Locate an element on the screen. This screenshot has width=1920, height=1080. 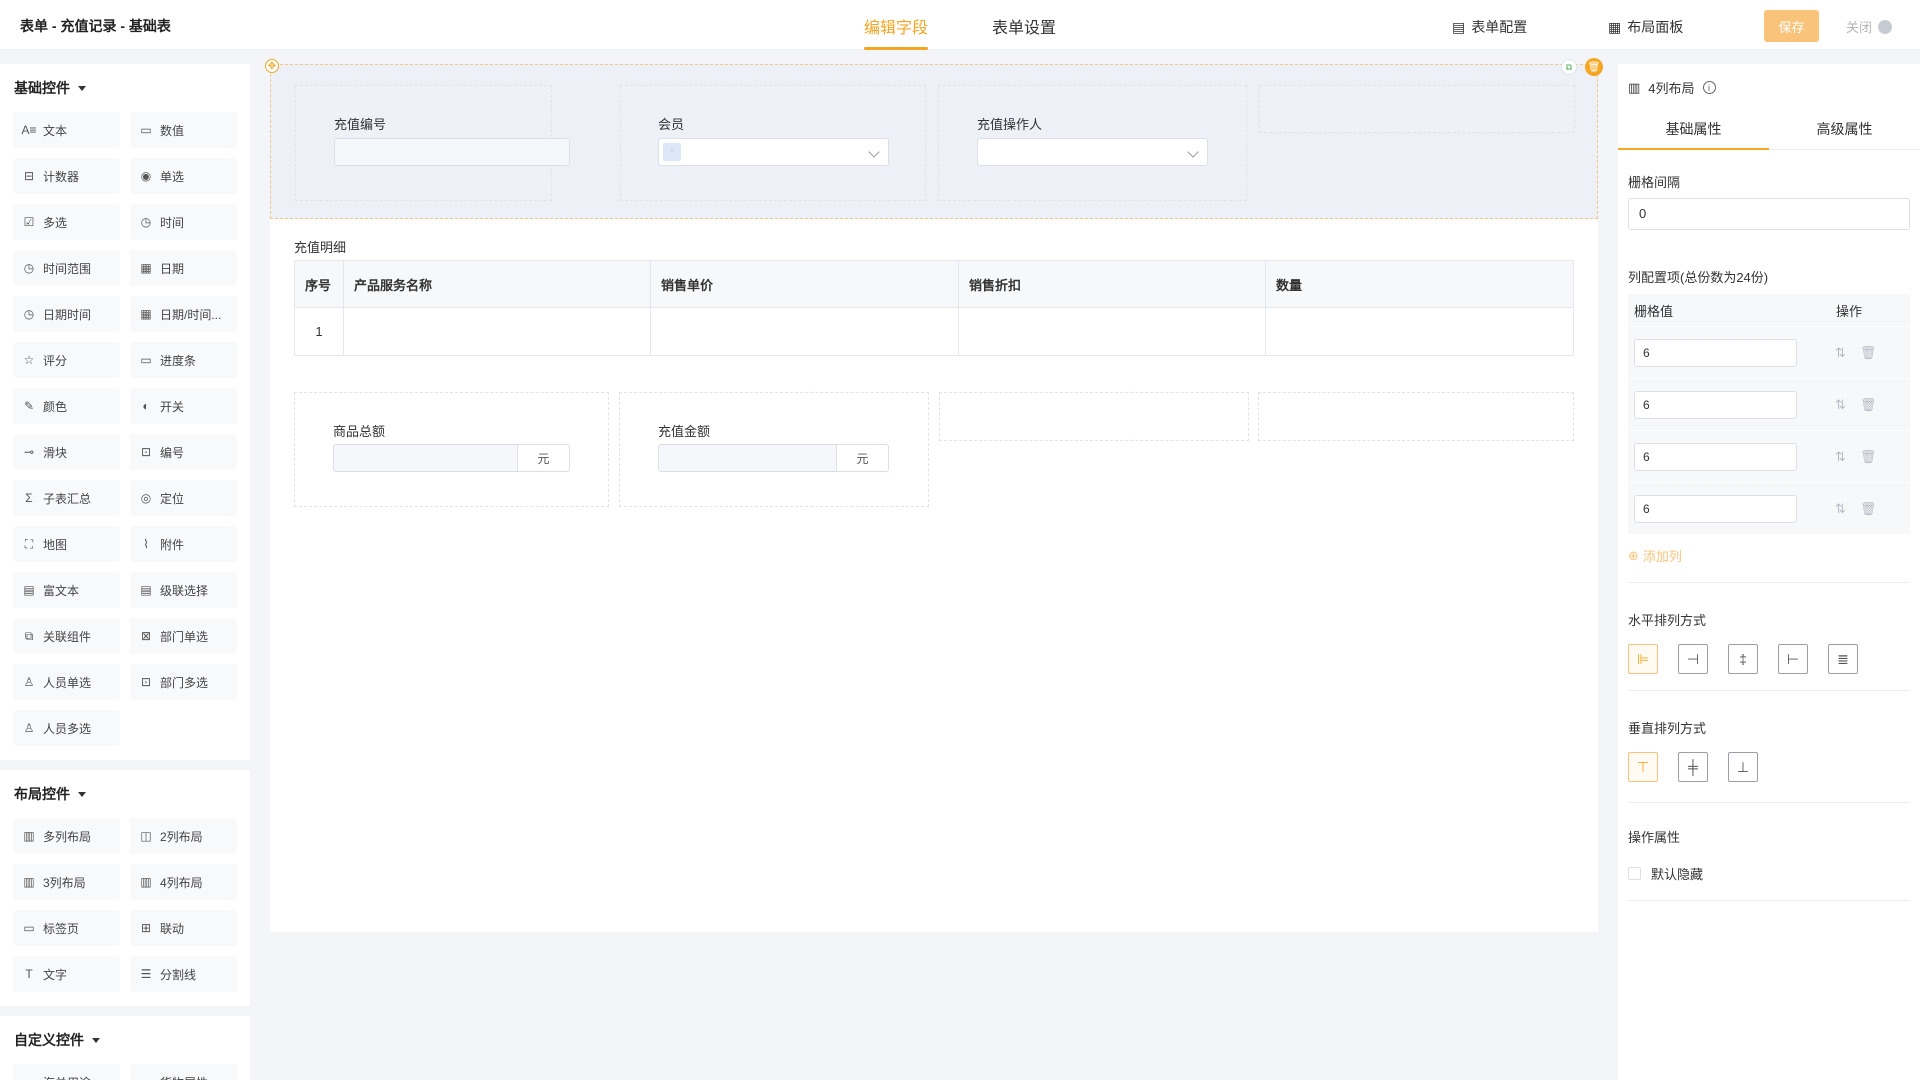
palette-item: ⧉ 关联组件 is located at coordinates (66, 636).